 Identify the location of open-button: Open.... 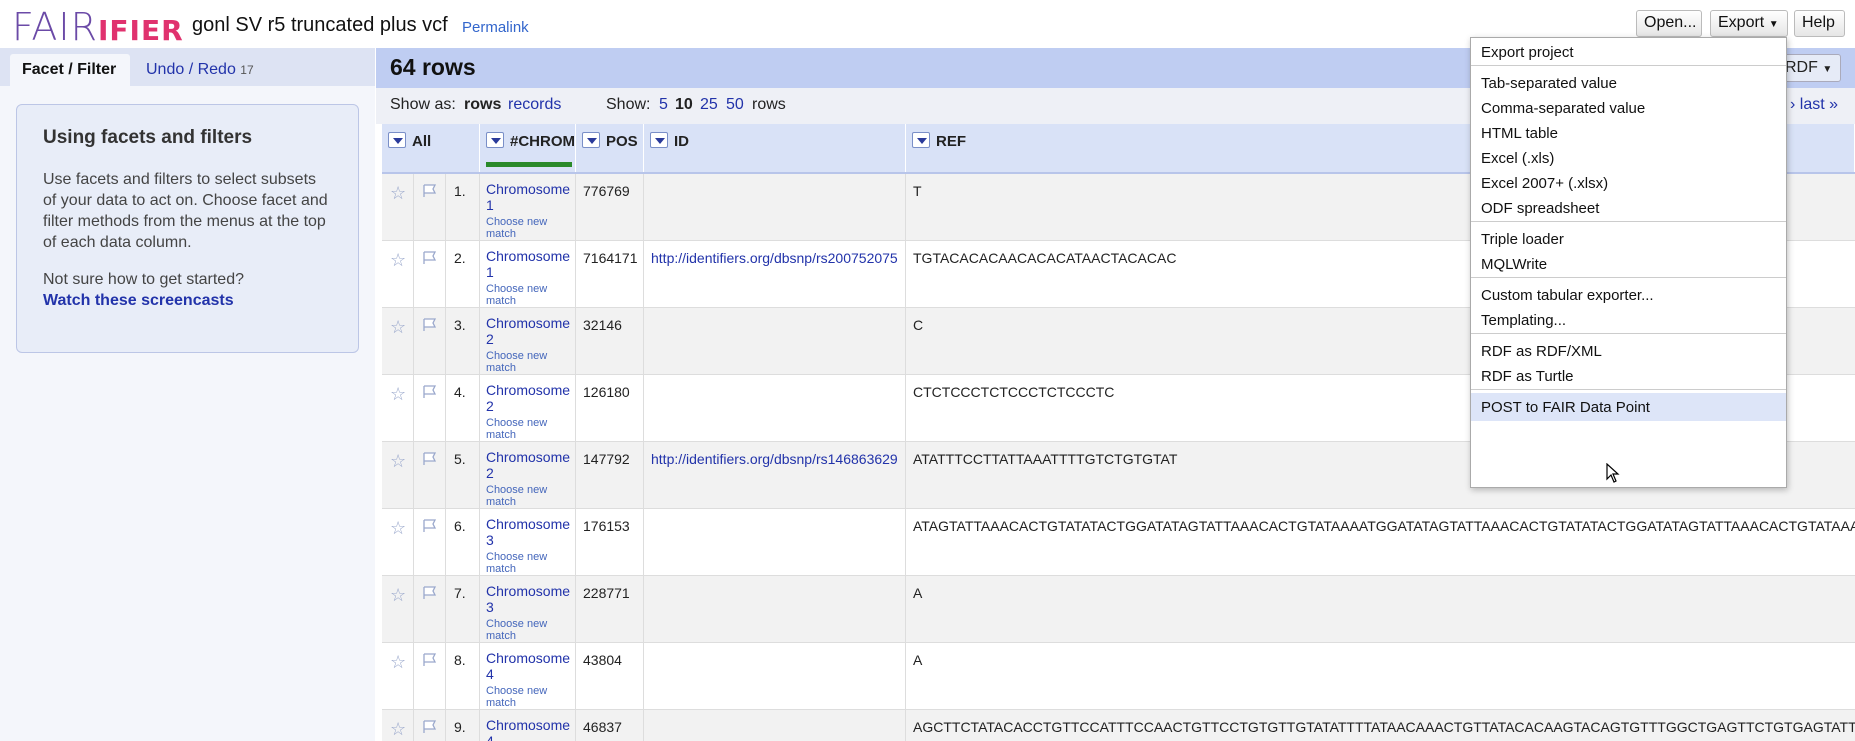
(1669, 23).